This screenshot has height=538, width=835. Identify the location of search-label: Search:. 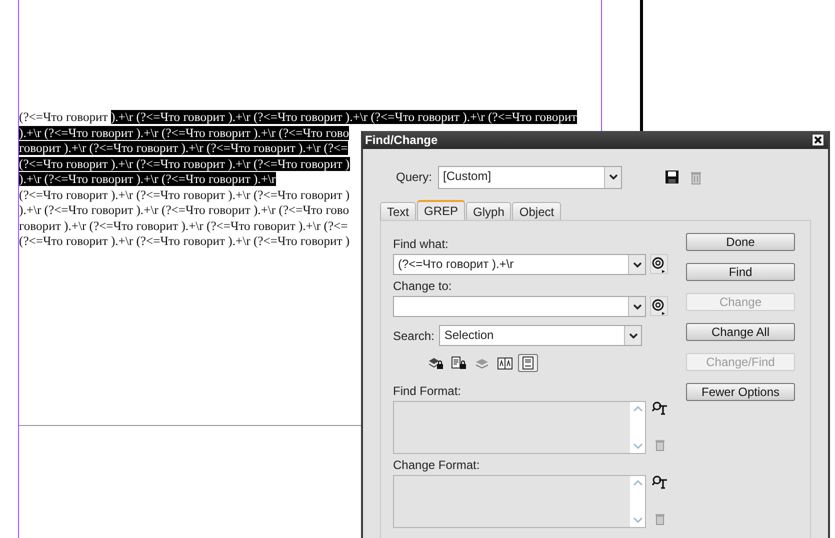
(413, 335).